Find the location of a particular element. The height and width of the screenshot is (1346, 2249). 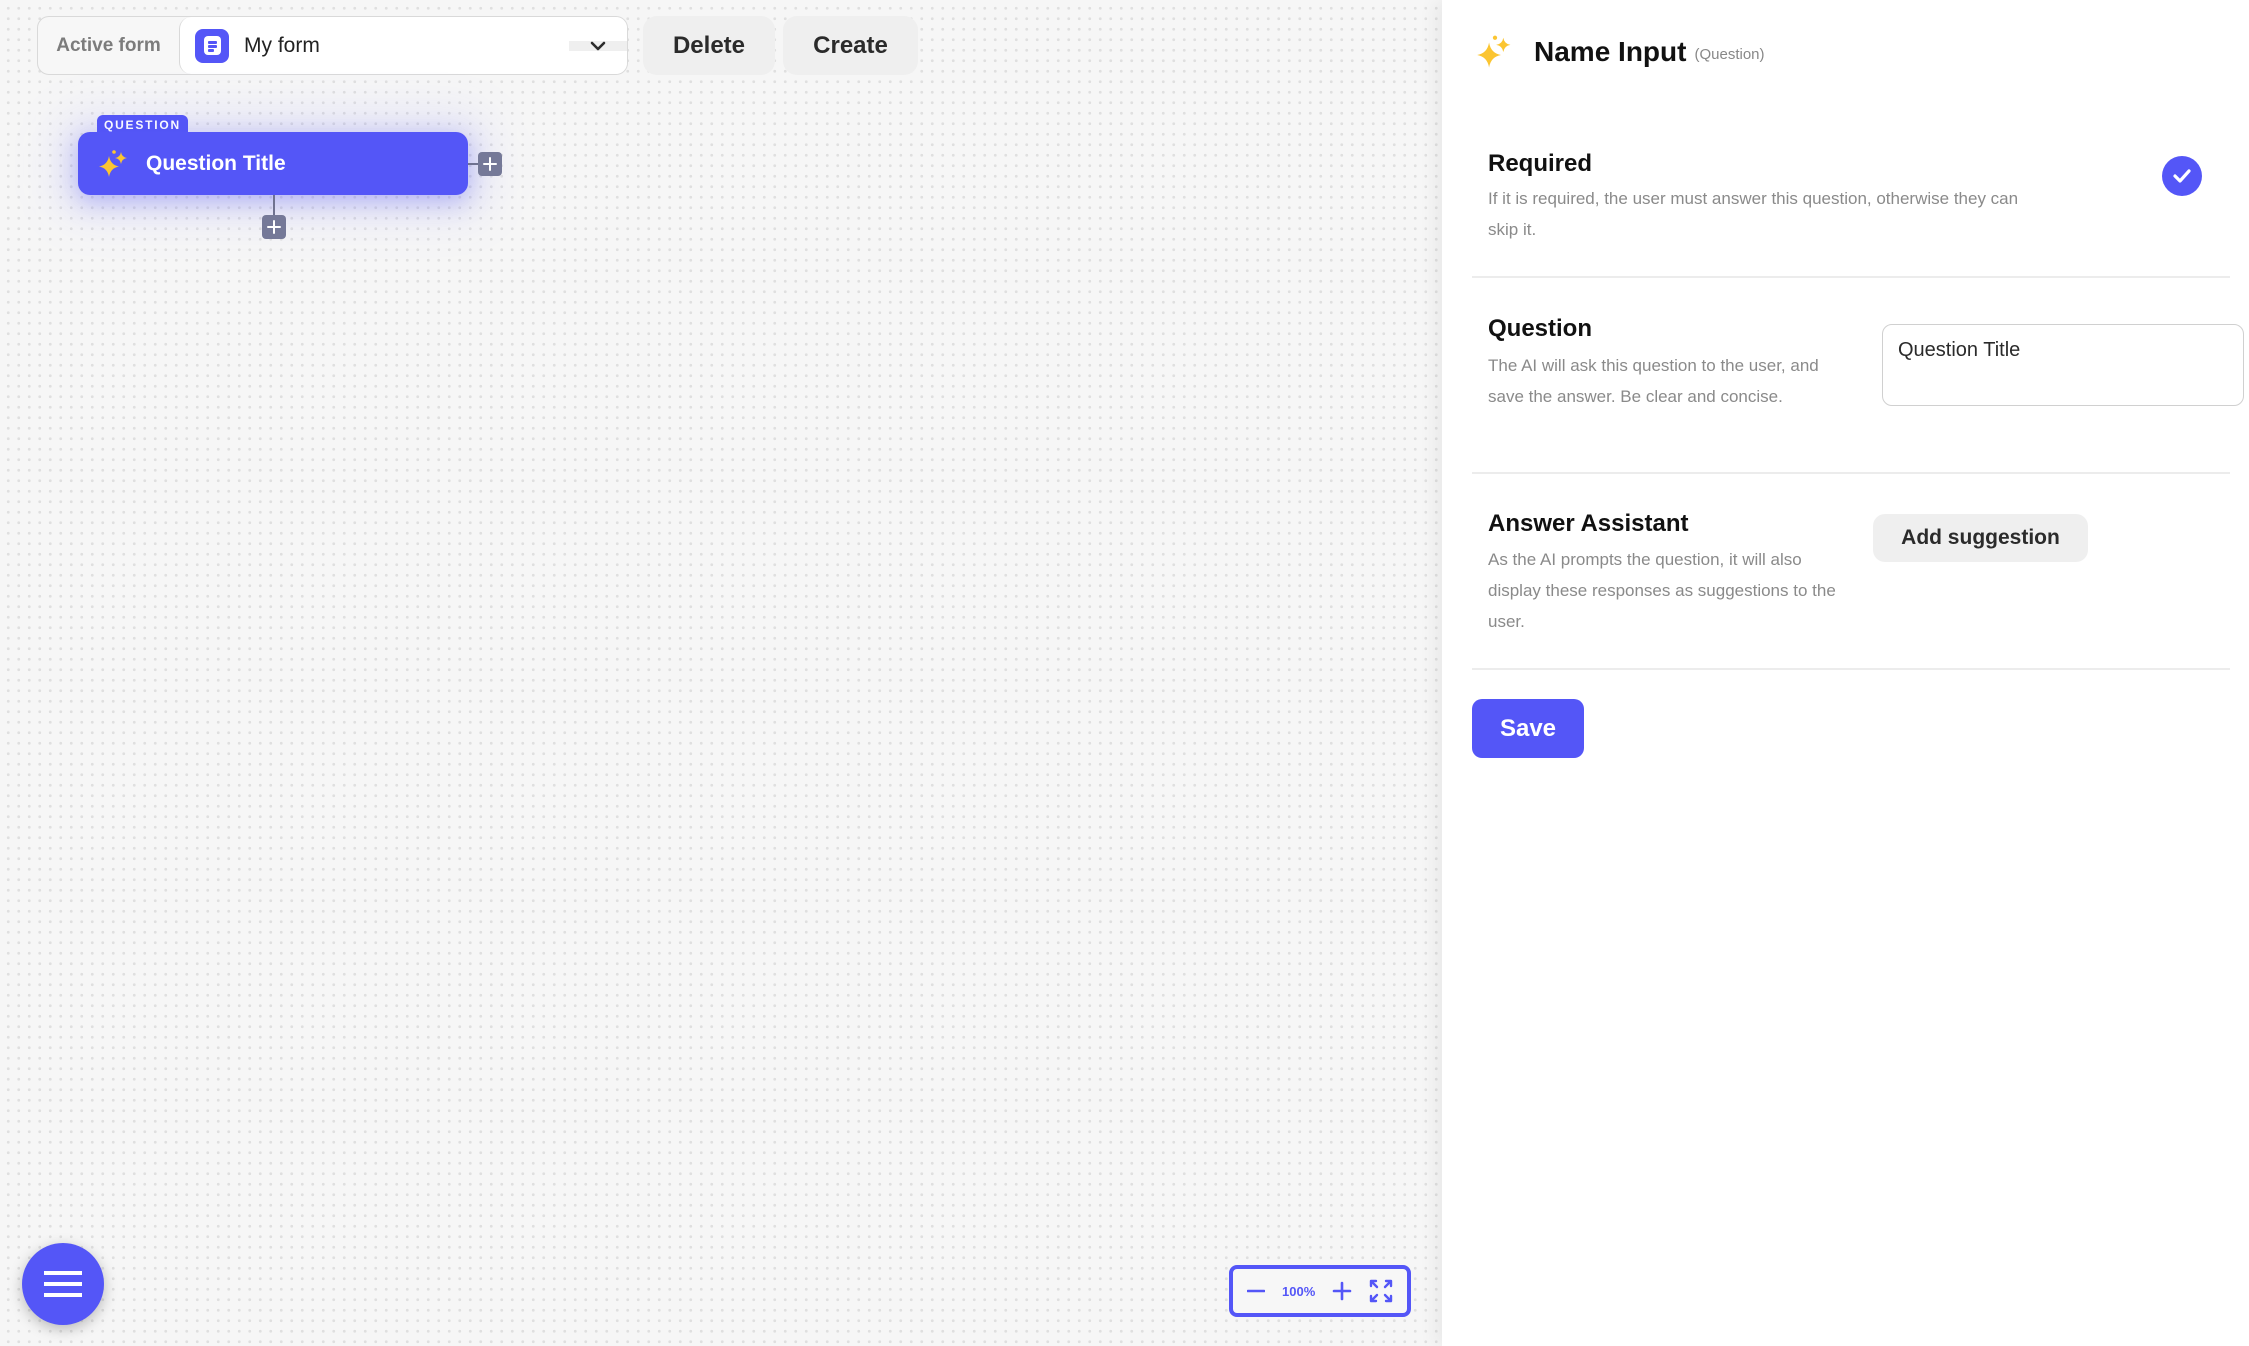

required-title: Required is located at coordinates (1540, 163).